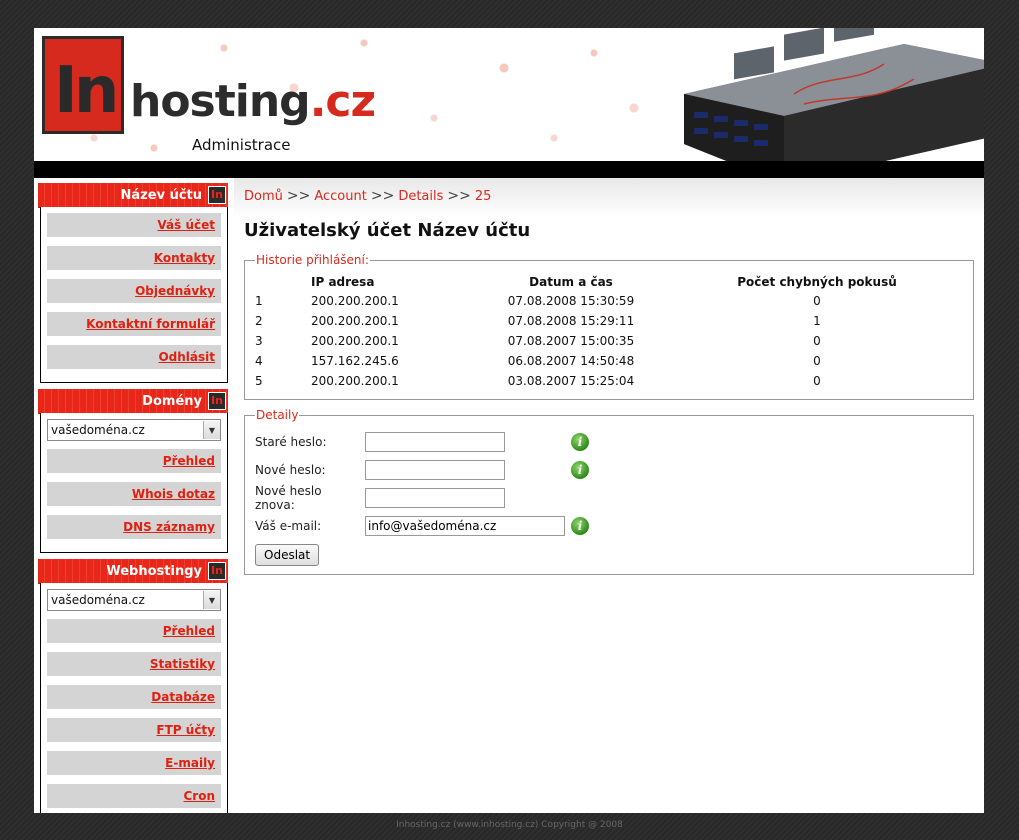 The height and width of the screenshot is (840, 1019). I want to click on table-row: 4 157.162.245.6 06.08.2007 14:50:48 0, so click(609, 361).